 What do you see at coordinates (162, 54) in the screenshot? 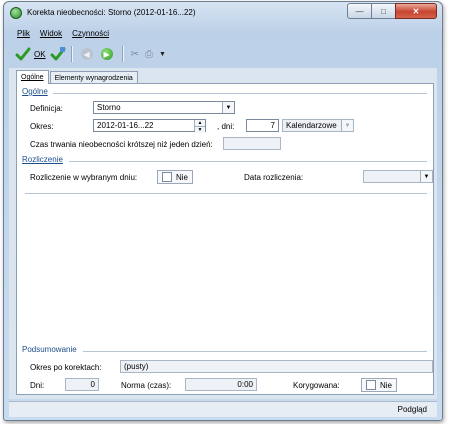
I see `dropdown-icon: ▼` at bounding box center [162, 54].